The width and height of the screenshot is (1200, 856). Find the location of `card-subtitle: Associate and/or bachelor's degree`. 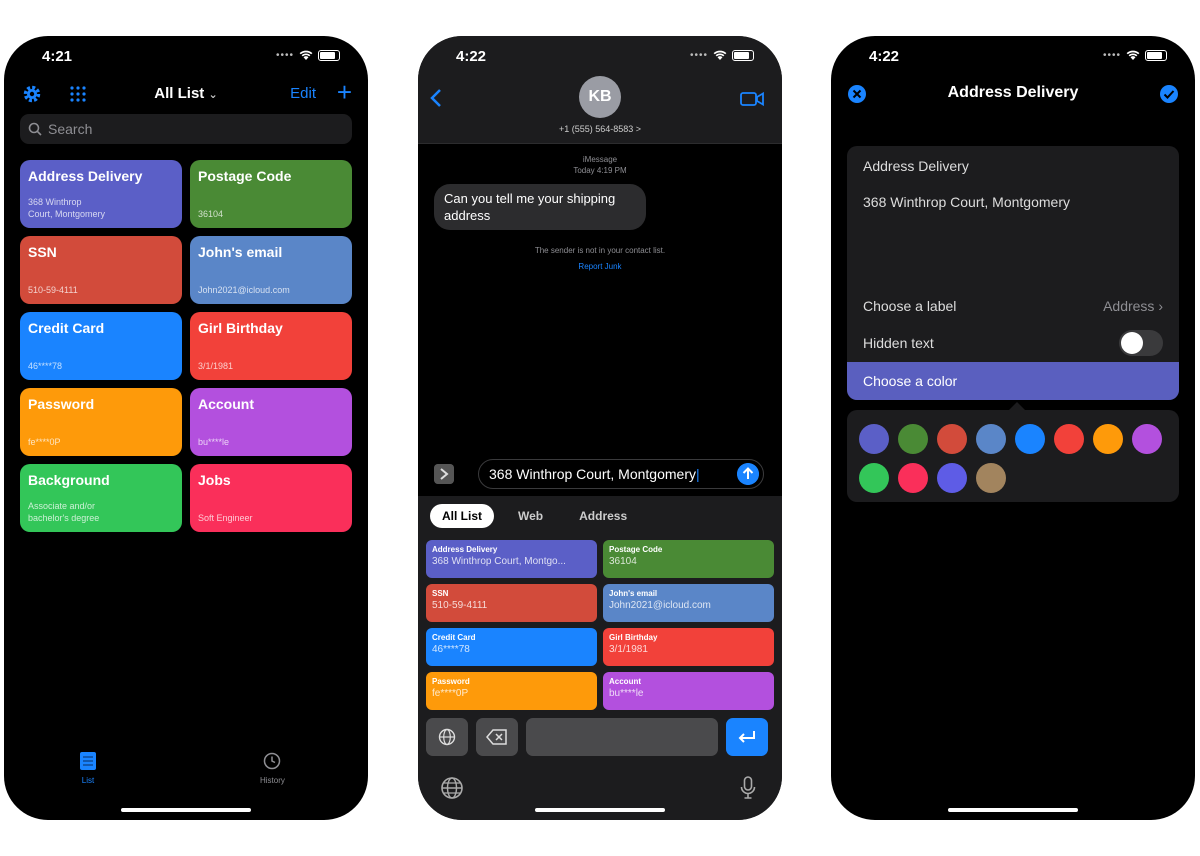

card-subtitle: Associate and/or bachelor's degree is located at coordinates (64, 512).